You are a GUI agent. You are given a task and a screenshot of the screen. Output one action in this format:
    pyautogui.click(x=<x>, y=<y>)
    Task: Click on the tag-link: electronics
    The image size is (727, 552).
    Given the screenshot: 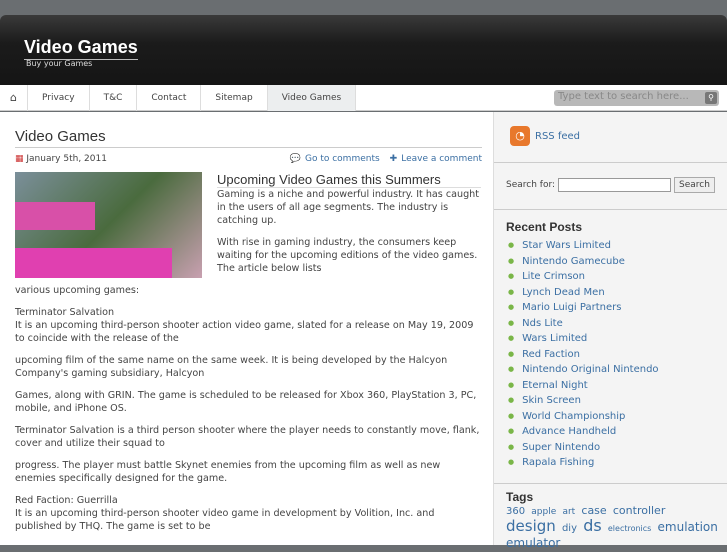 What is the action you would take?
    pyautogui.click(x=629, y=528)
    